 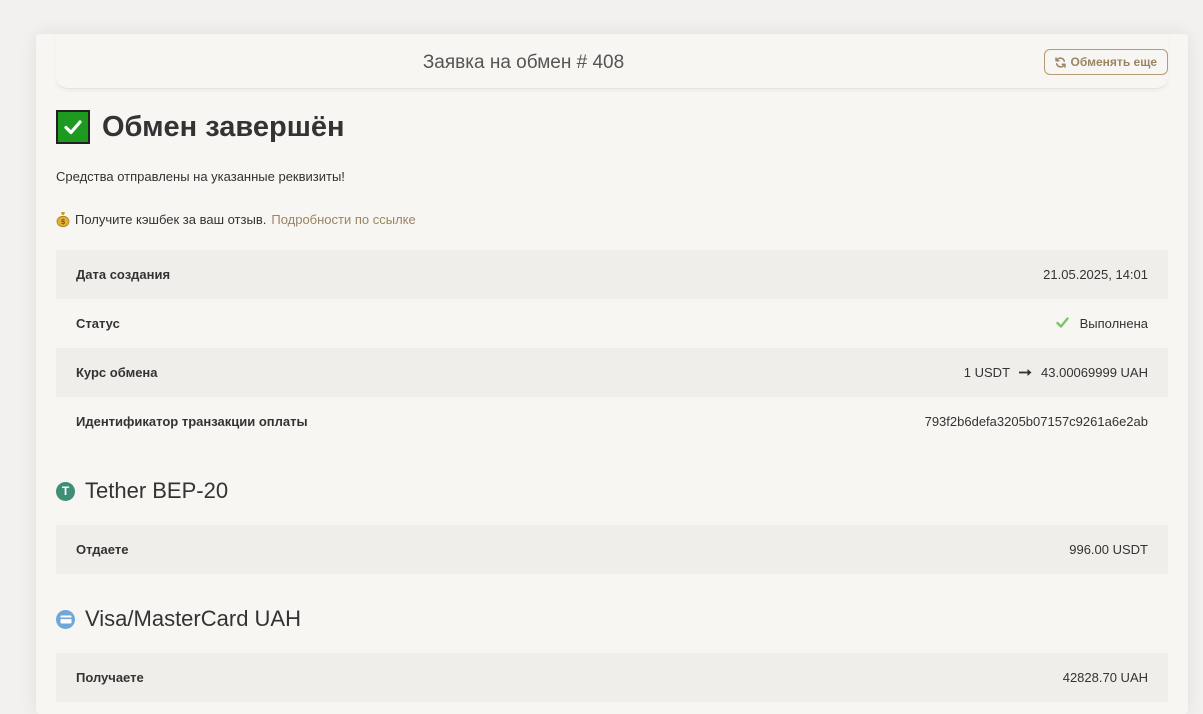 What do you see at coordinates (987, 372) in the screenshot?
I see `rate-from: 1 USDT` at bounding box center [987, 372].